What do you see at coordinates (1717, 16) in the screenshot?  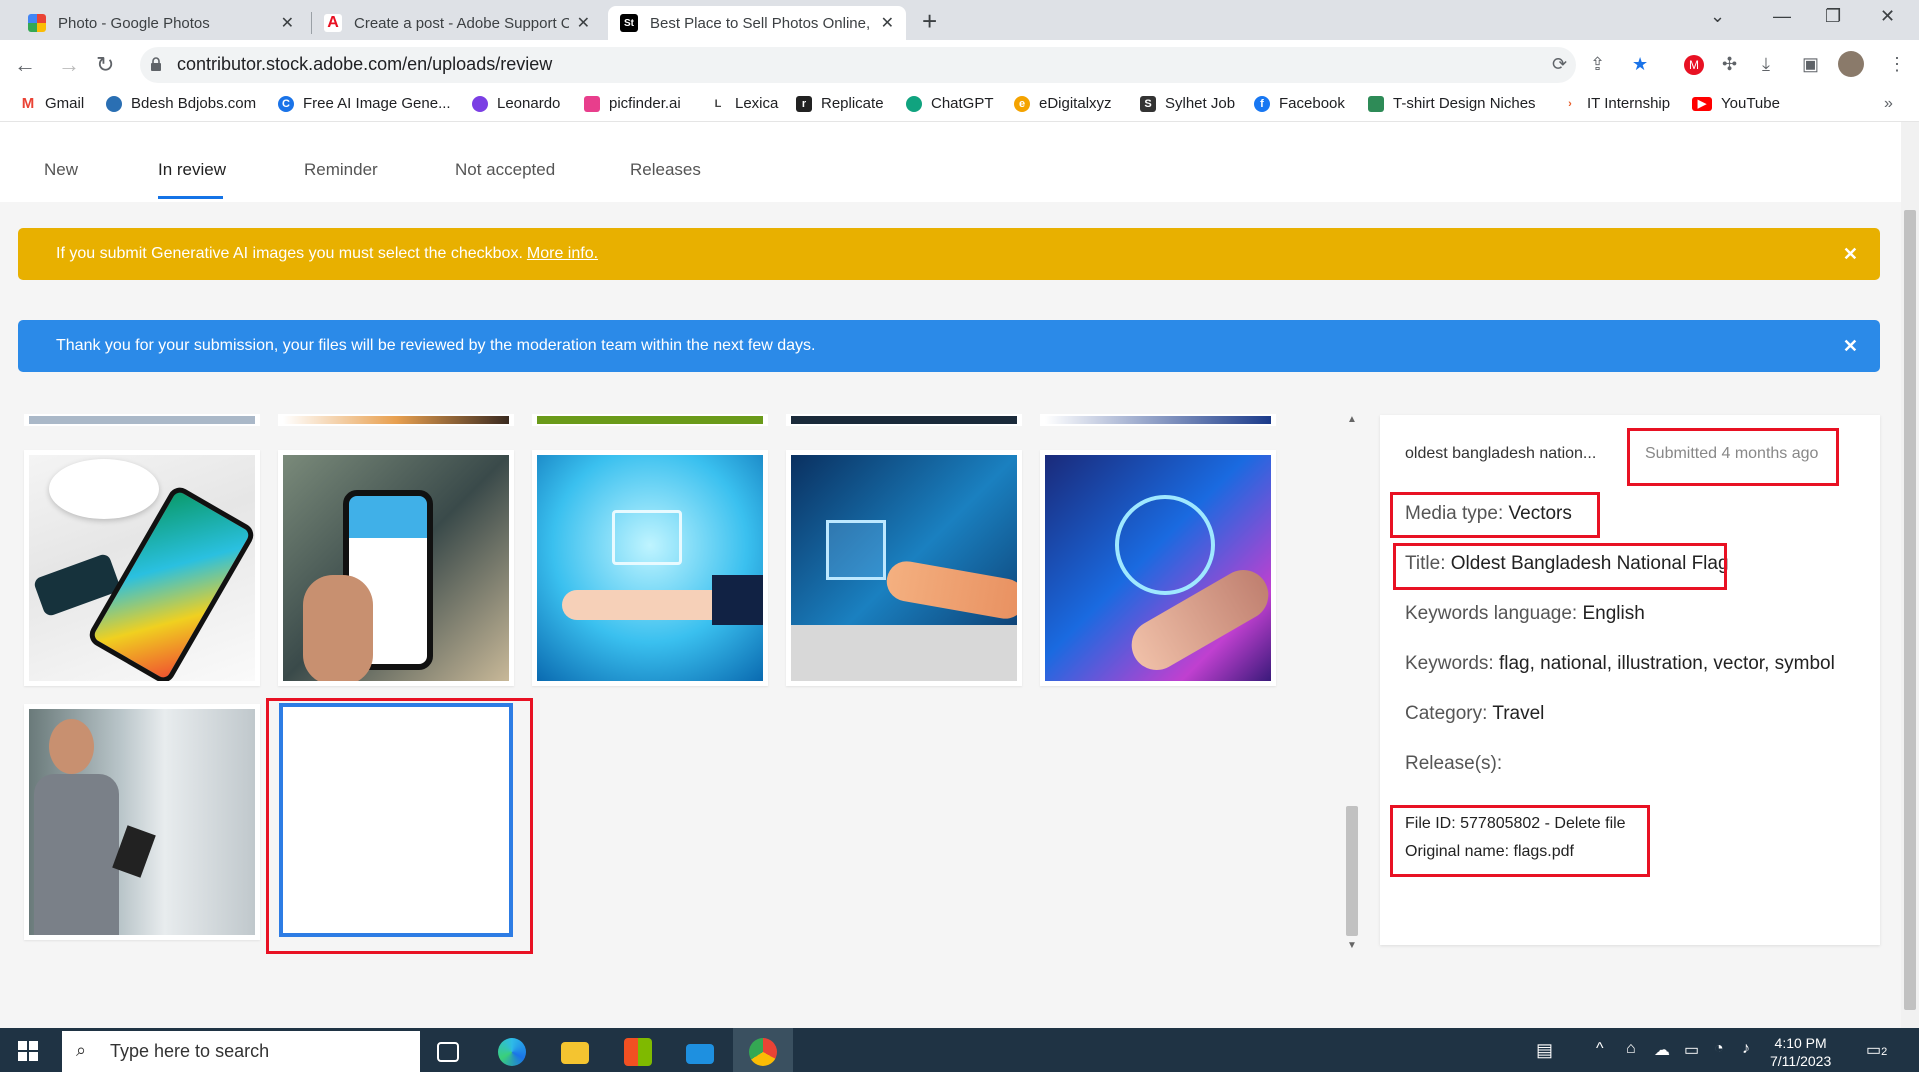 I see `tab-search-chevron-icon: ⌄` at bounding box center [1717, 16].